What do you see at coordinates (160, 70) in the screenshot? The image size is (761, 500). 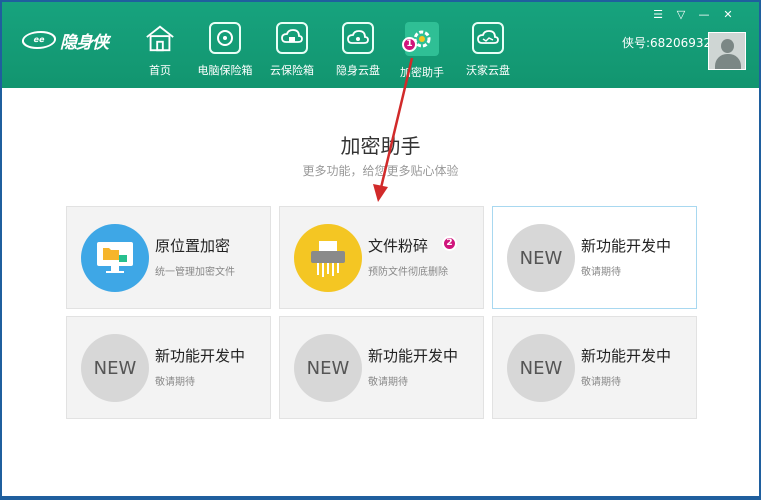 I see `nav-home-label: 首页` at bounding box center [160, 70].